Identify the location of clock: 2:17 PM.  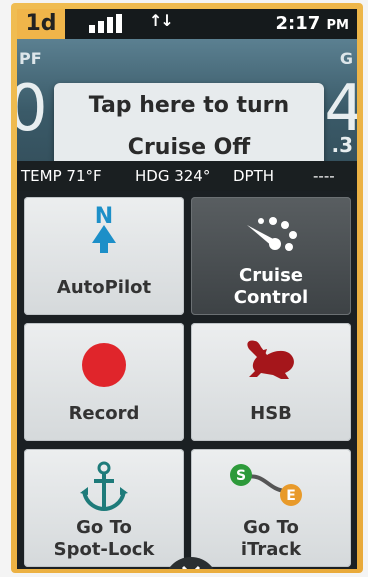
(312, 23).